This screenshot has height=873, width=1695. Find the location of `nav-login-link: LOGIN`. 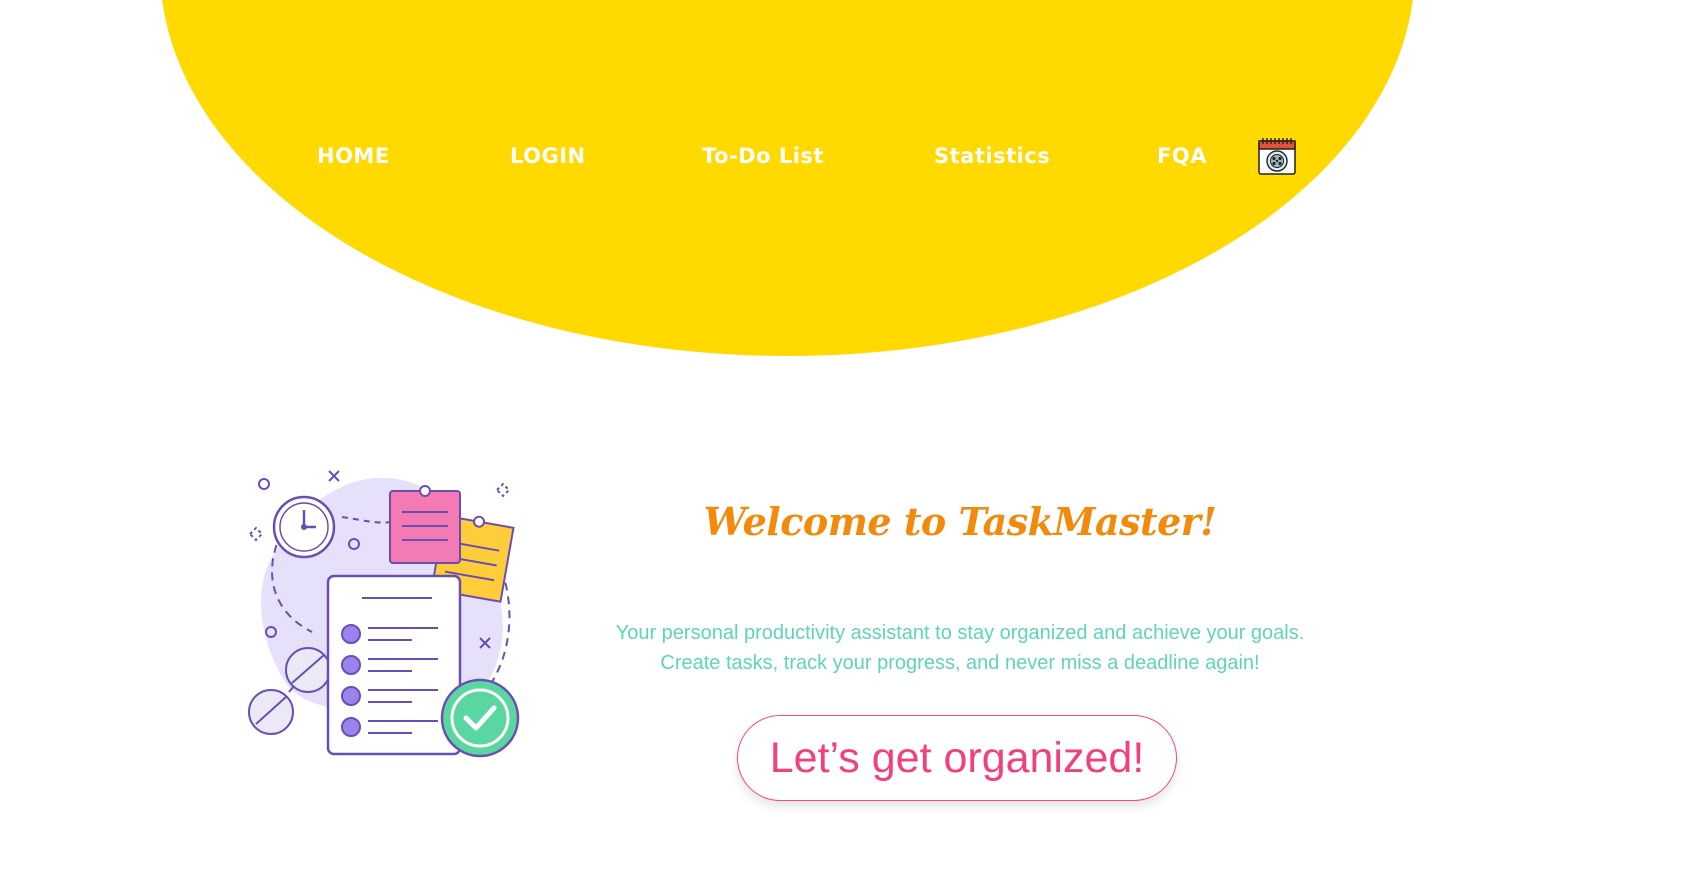

nav-login-link: LOGIN is located at coordinates (548, 156).